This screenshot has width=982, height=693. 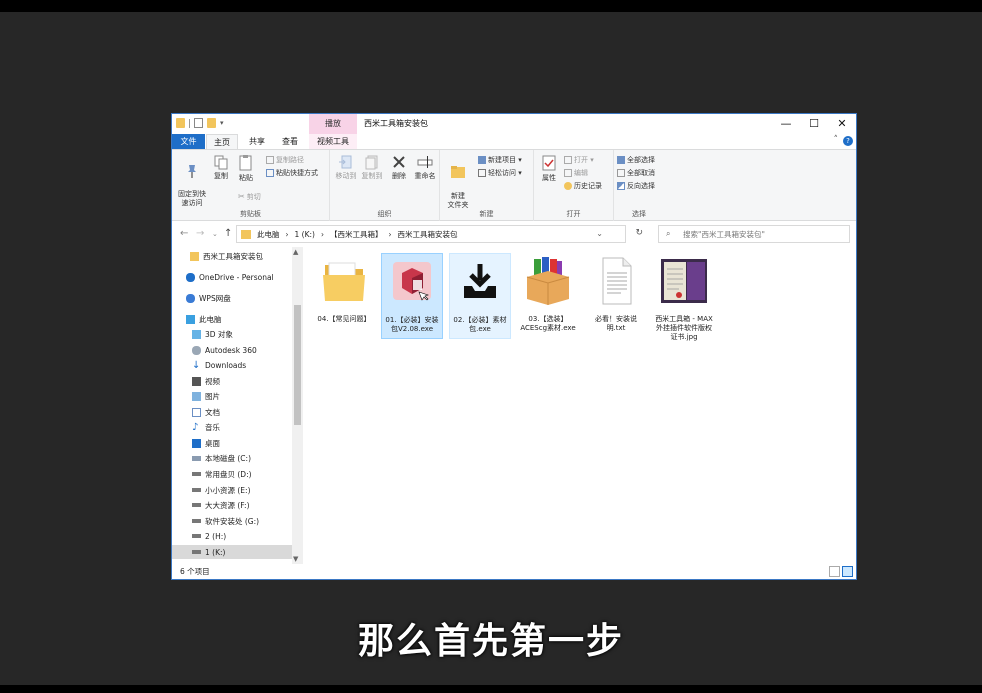 What do you see at coordinates (206, 396) in the screenshot?
I see `sidebar-item-pictures: 图片` at bounding box center [206, 396].